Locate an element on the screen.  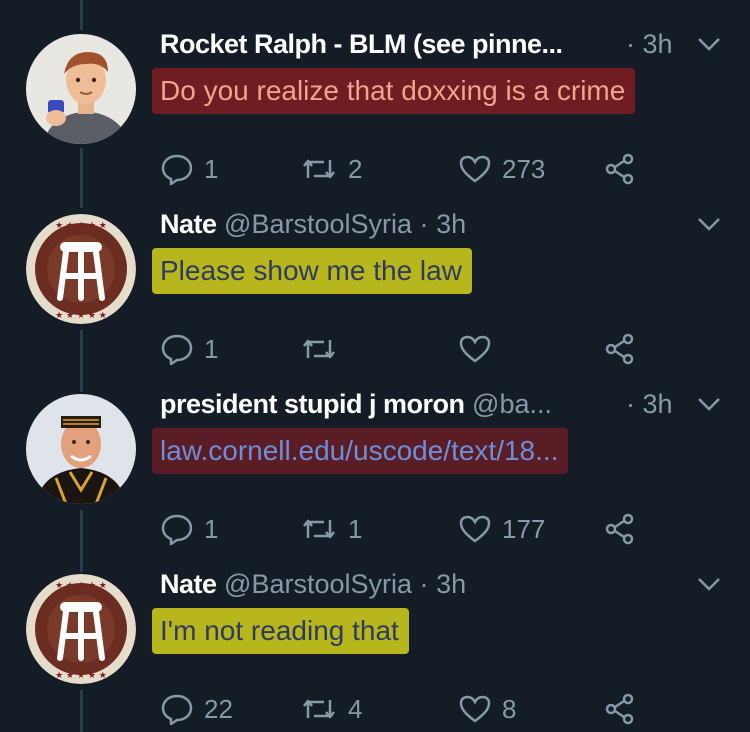
like-count: 273 is located at coordinates (524, 168).